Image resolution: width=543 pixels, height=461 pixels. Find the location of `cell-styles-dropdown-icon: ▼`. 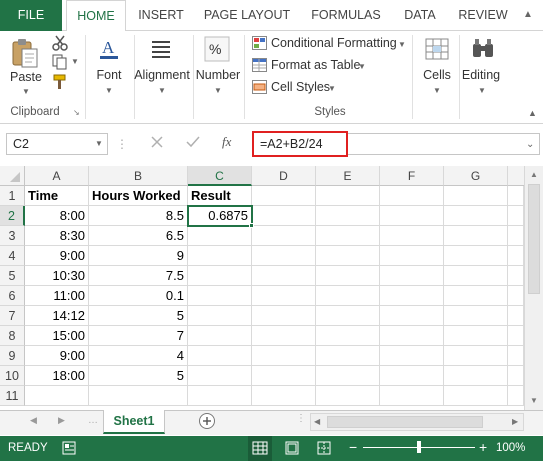

cell-styles-dropdown-icon: ▼ is located at coordinates (332, 88).